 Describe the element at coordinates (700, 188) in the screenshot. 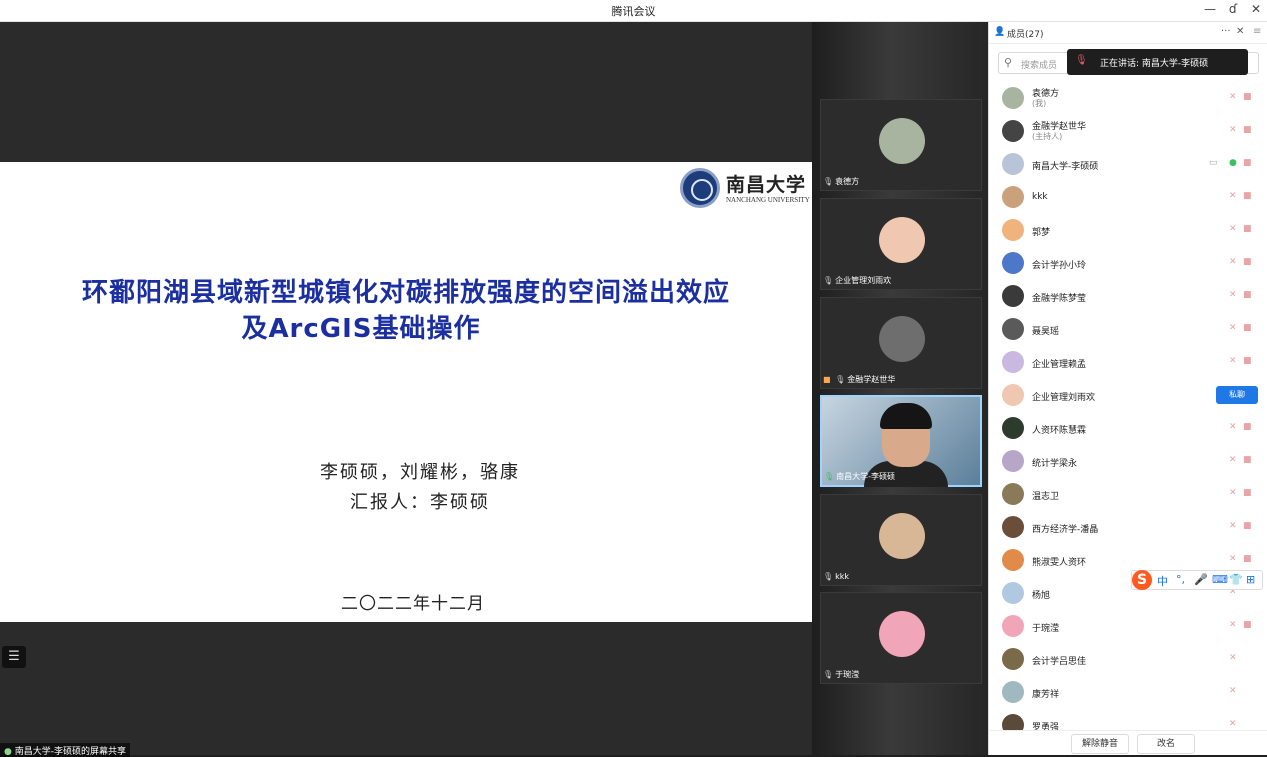

I see `university-seal-icon` at that location.